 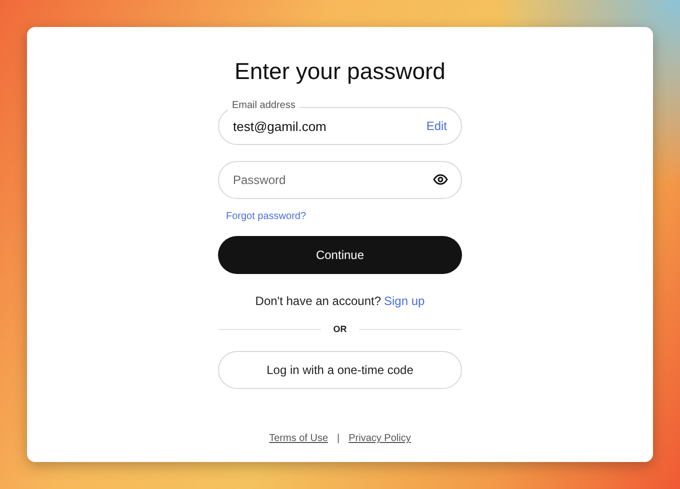 What do you see at coordinates (298, 438) in the screenshot?
I see `footer-link: Terms of Use` at bounding box center [298, 438].